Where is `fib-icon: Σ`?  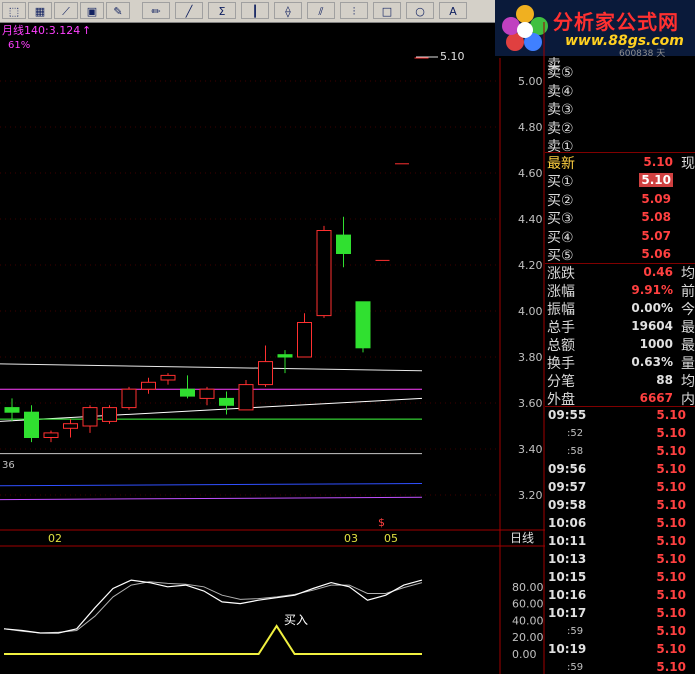
fib-icon: Σ is located at coordinates (222, 10).